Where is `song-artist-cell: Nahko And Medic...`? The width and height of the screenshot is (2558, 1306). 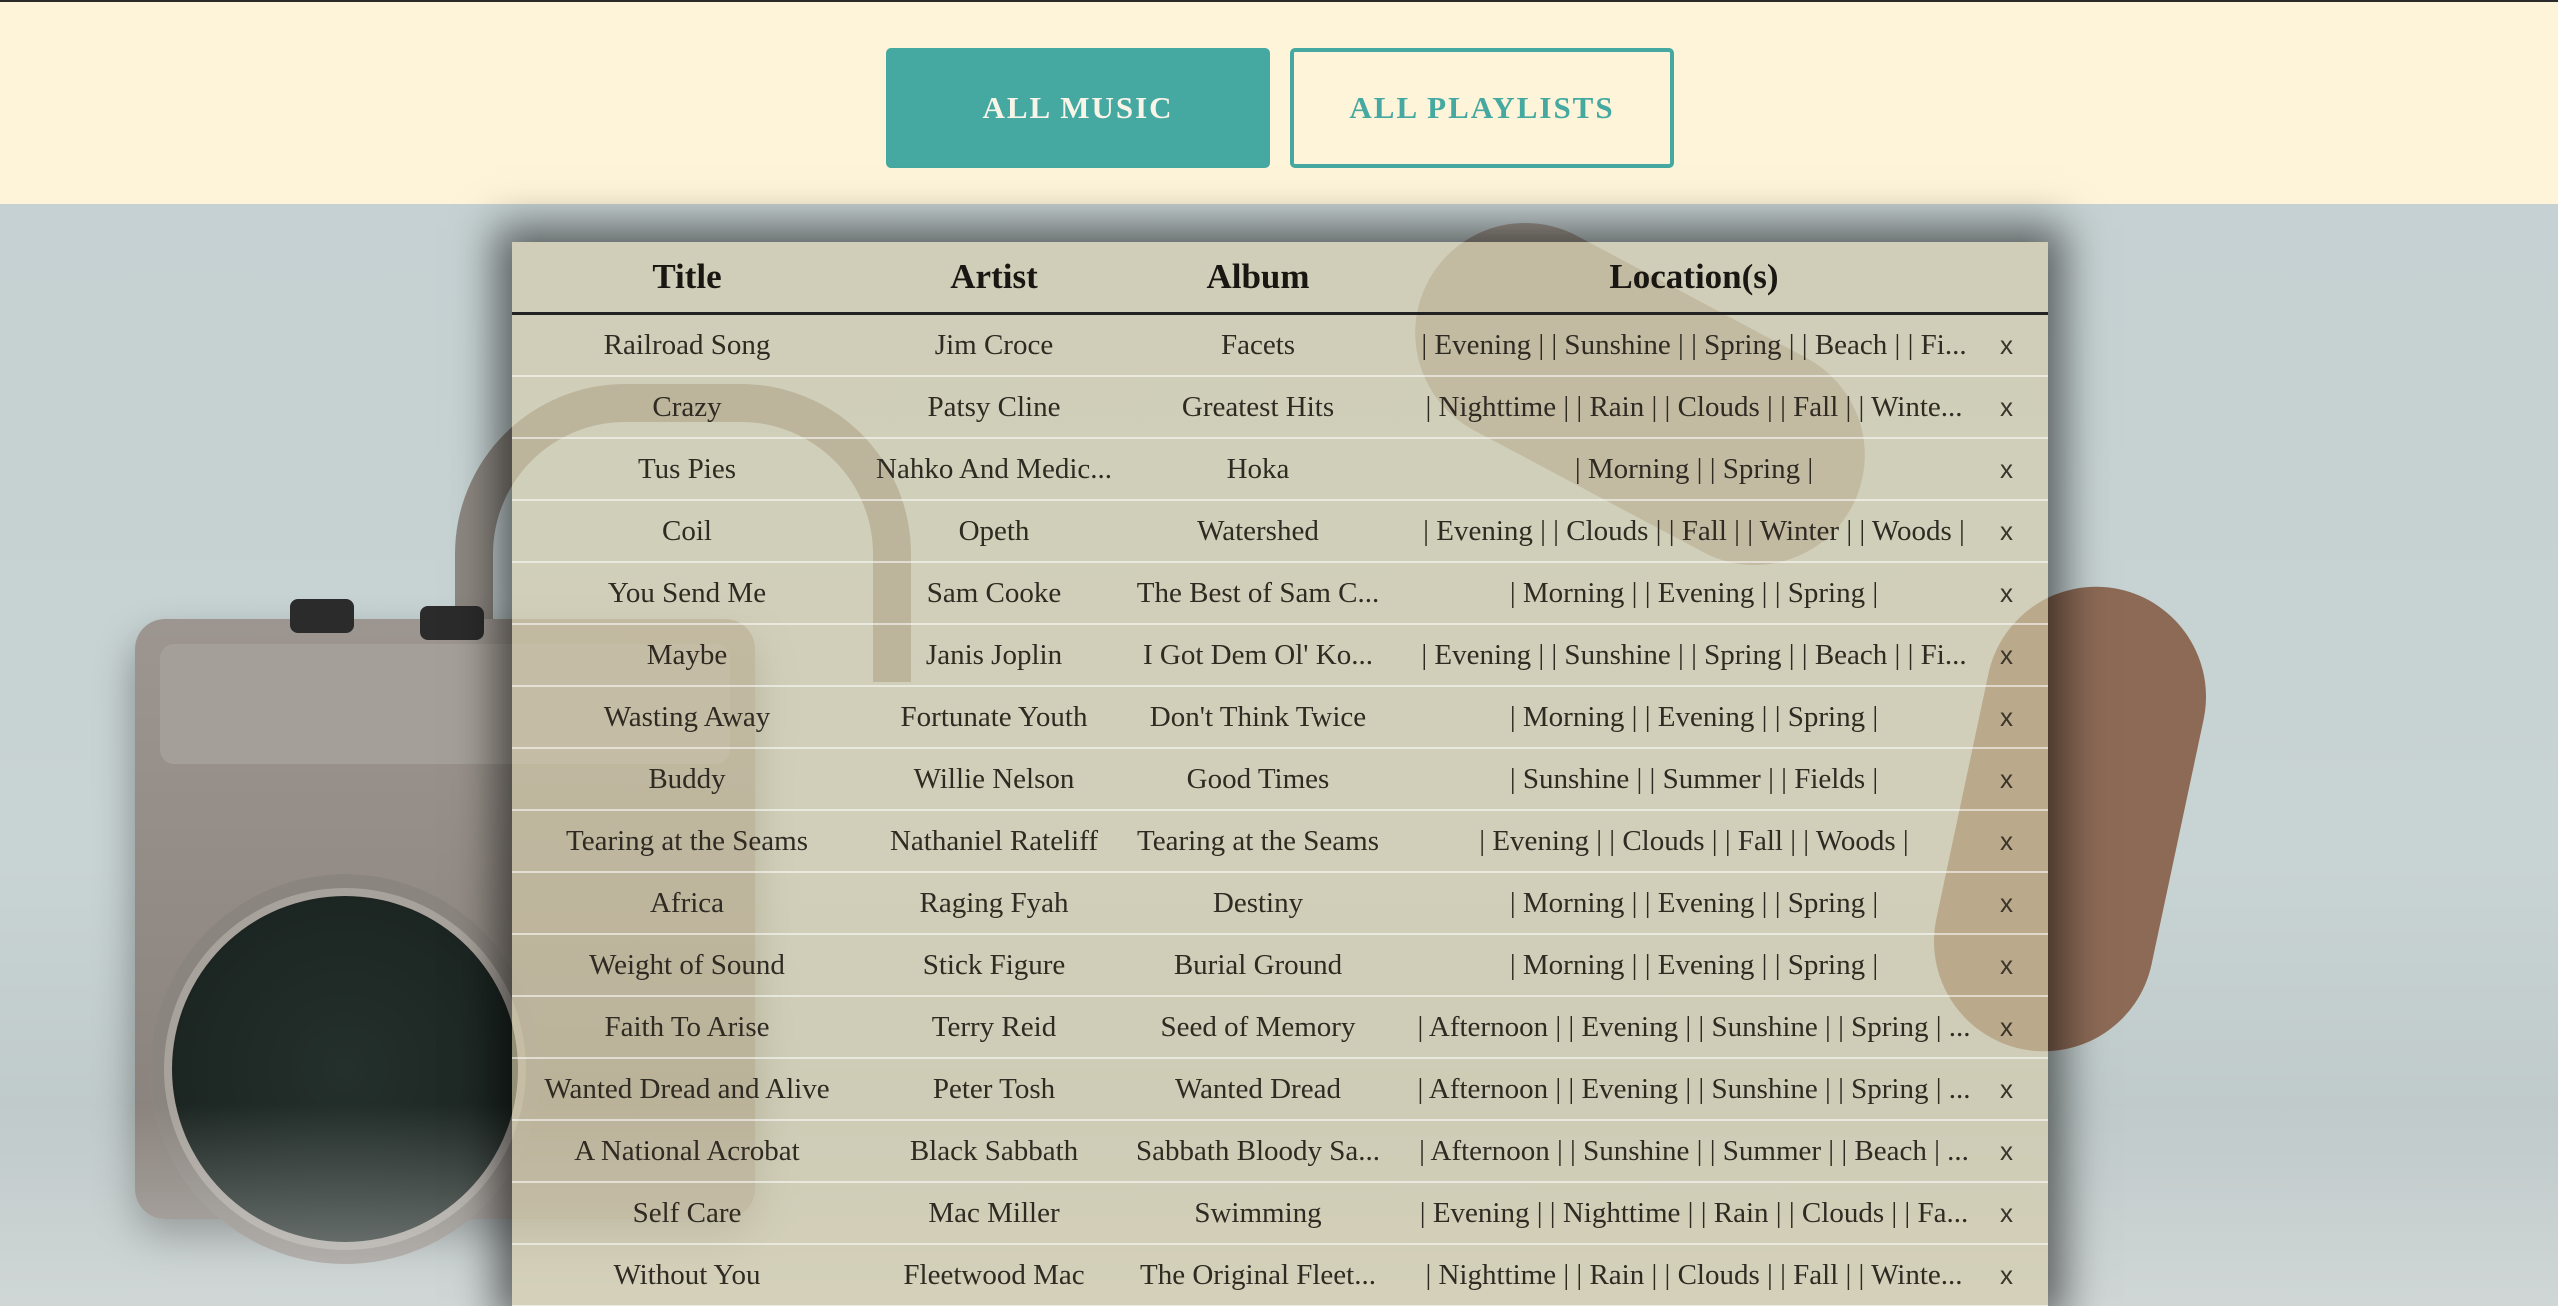
song-artist-cell: Nahko And Medic... is located at coordinates (994, 469).